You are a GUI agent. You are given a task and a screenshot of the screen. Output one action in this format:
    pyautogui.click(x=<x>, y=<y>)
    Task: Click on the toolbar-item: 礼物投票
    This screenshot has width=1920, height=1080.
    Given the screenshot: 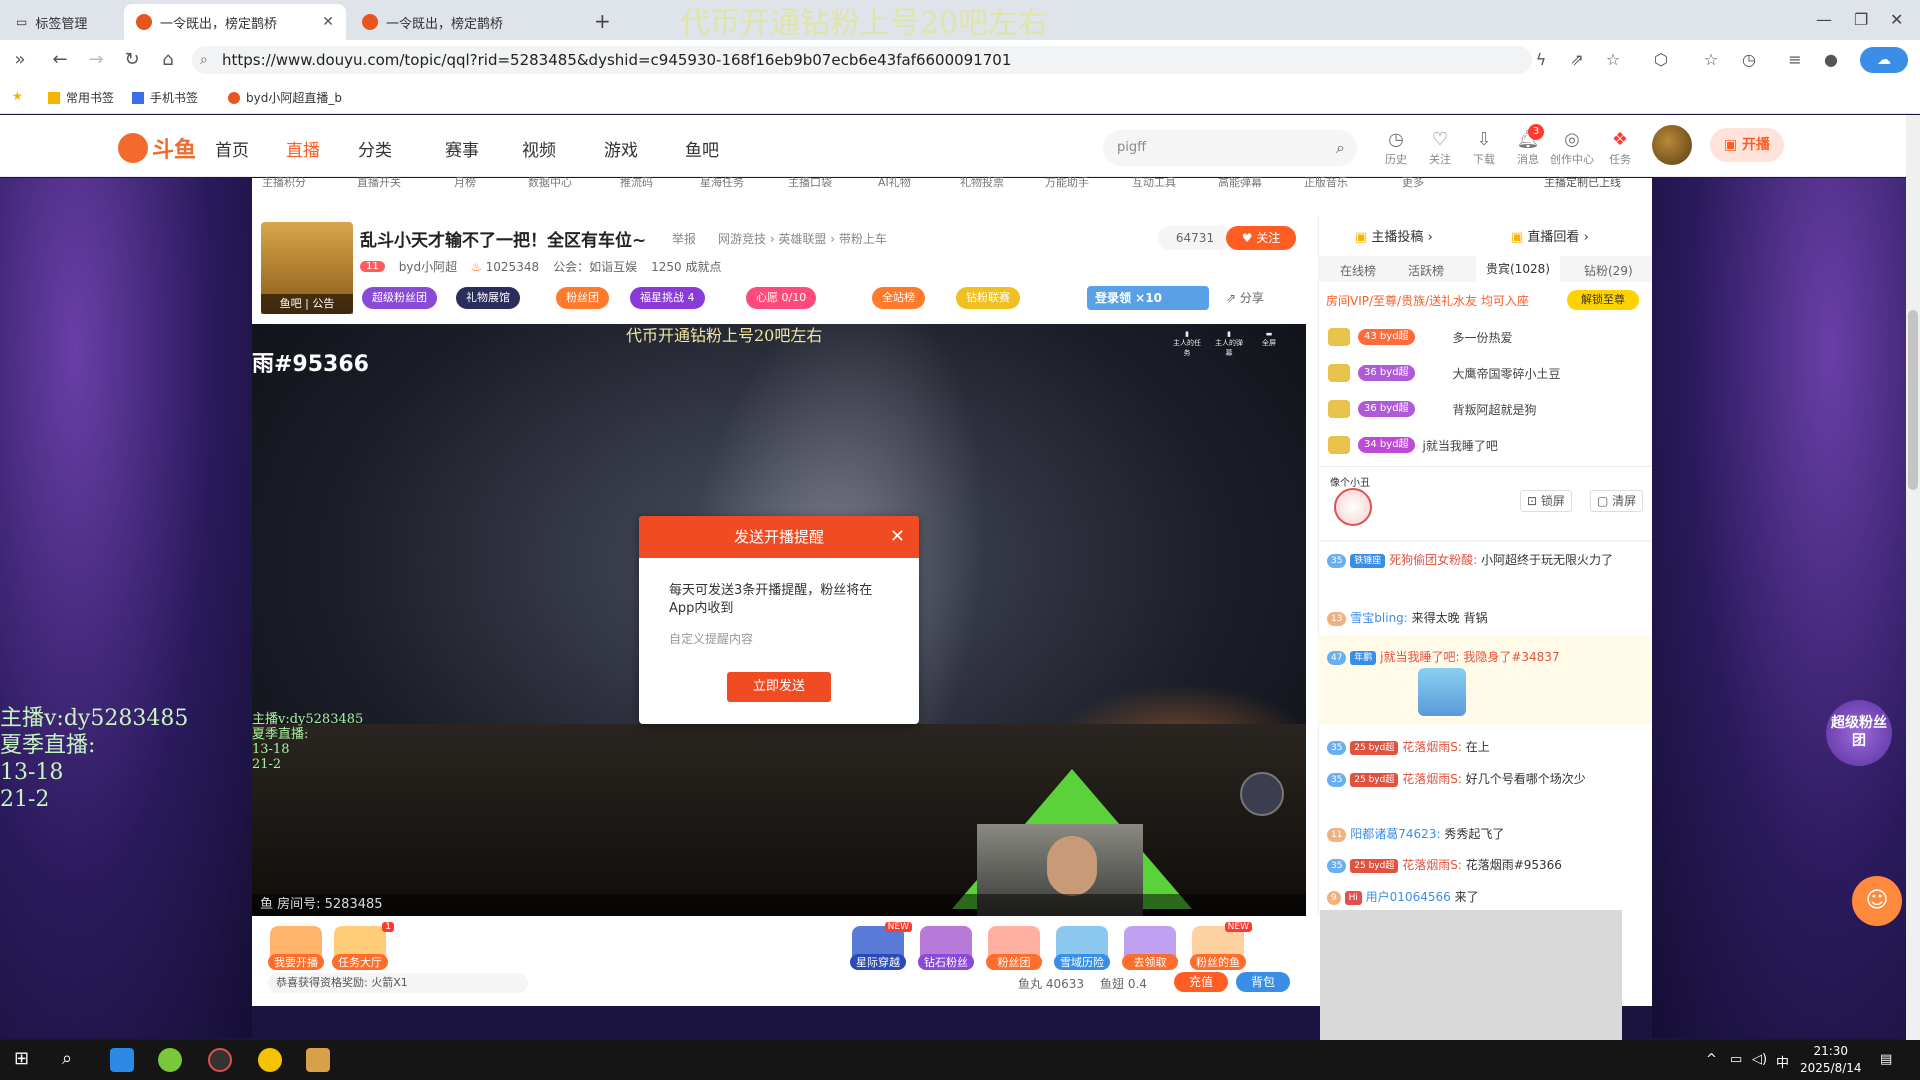 What is the action you would take?
    pyautogui.click(x=982, y=182)
    